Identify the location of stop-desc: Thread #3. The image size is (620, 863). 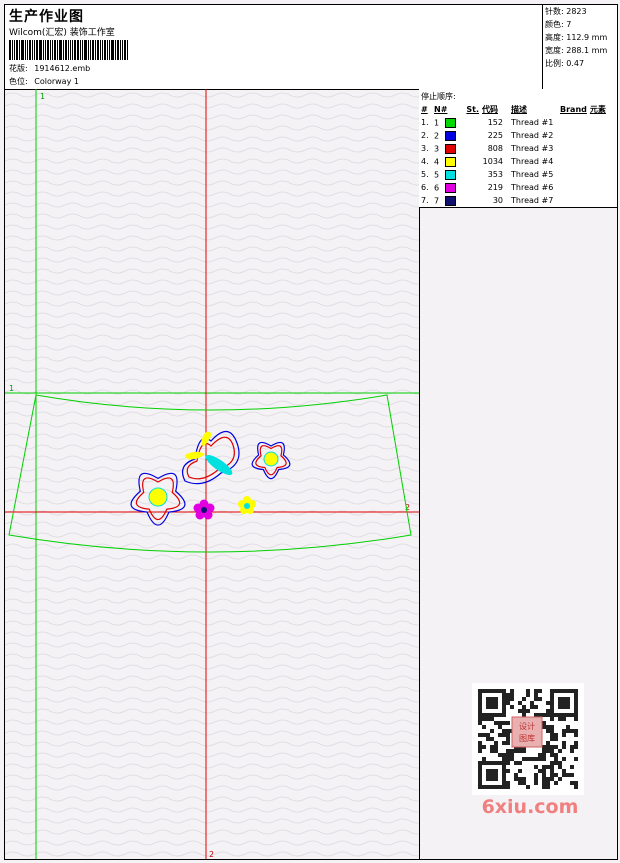
(532, 148).